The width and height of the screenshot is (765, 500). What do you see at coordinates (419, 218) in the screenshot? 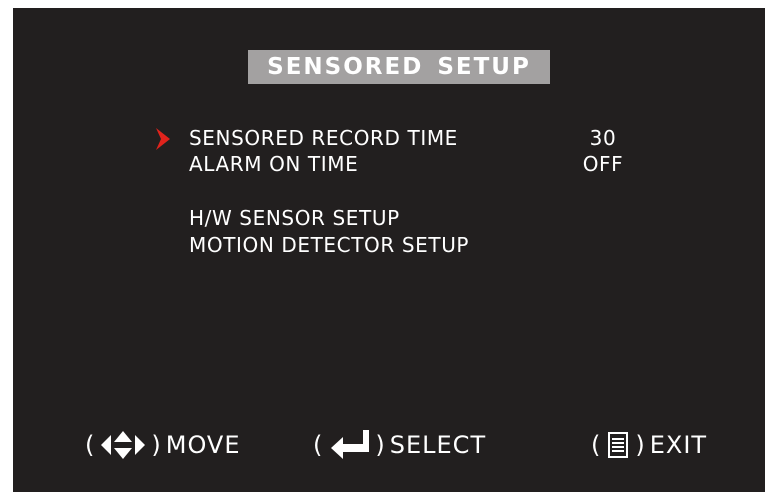
I see `menu-item-hw-sensor-setup: H/W SENSOR SETUP` at bounding box center [419, 218].